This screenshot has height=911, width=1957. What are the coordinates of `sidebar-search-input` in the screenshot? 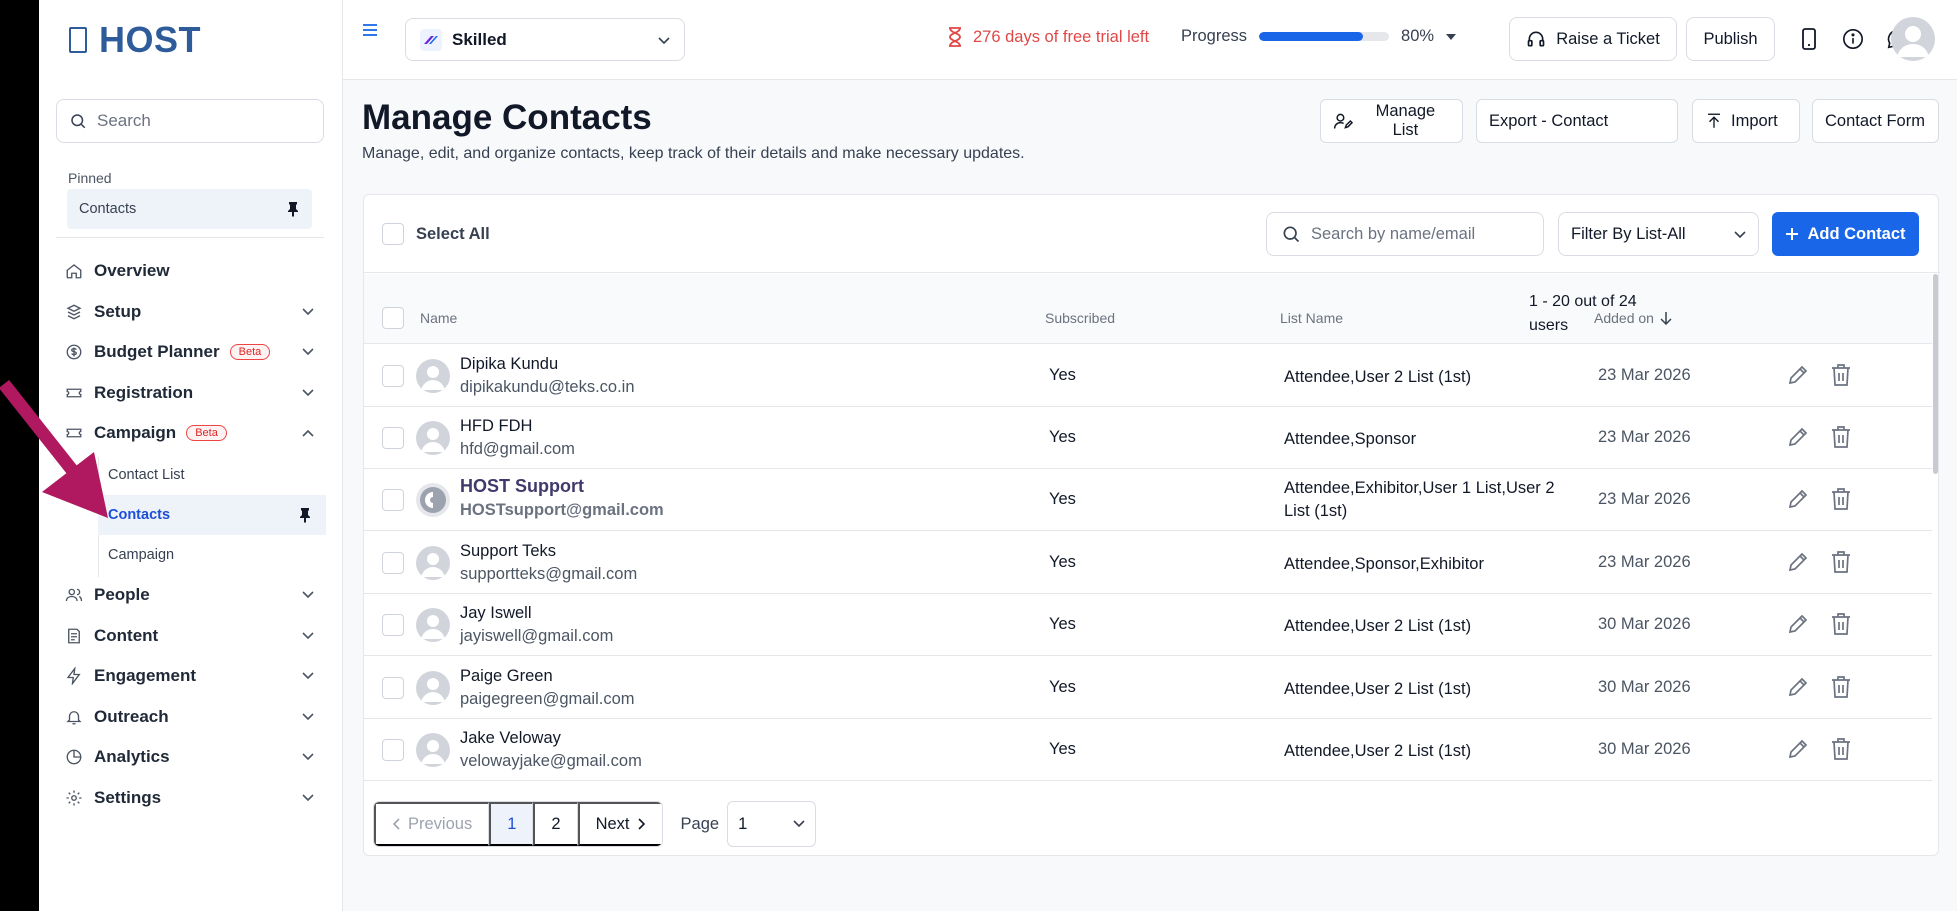 It's located at (197, 121).